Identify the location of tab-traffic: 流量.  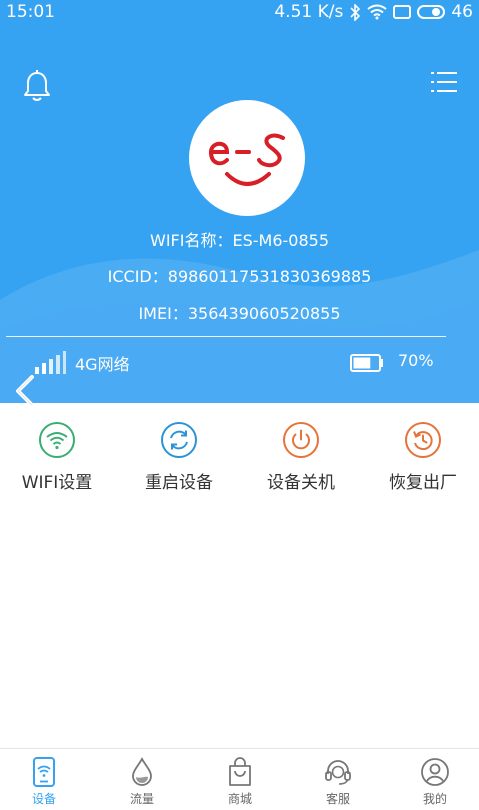
(142, 779).